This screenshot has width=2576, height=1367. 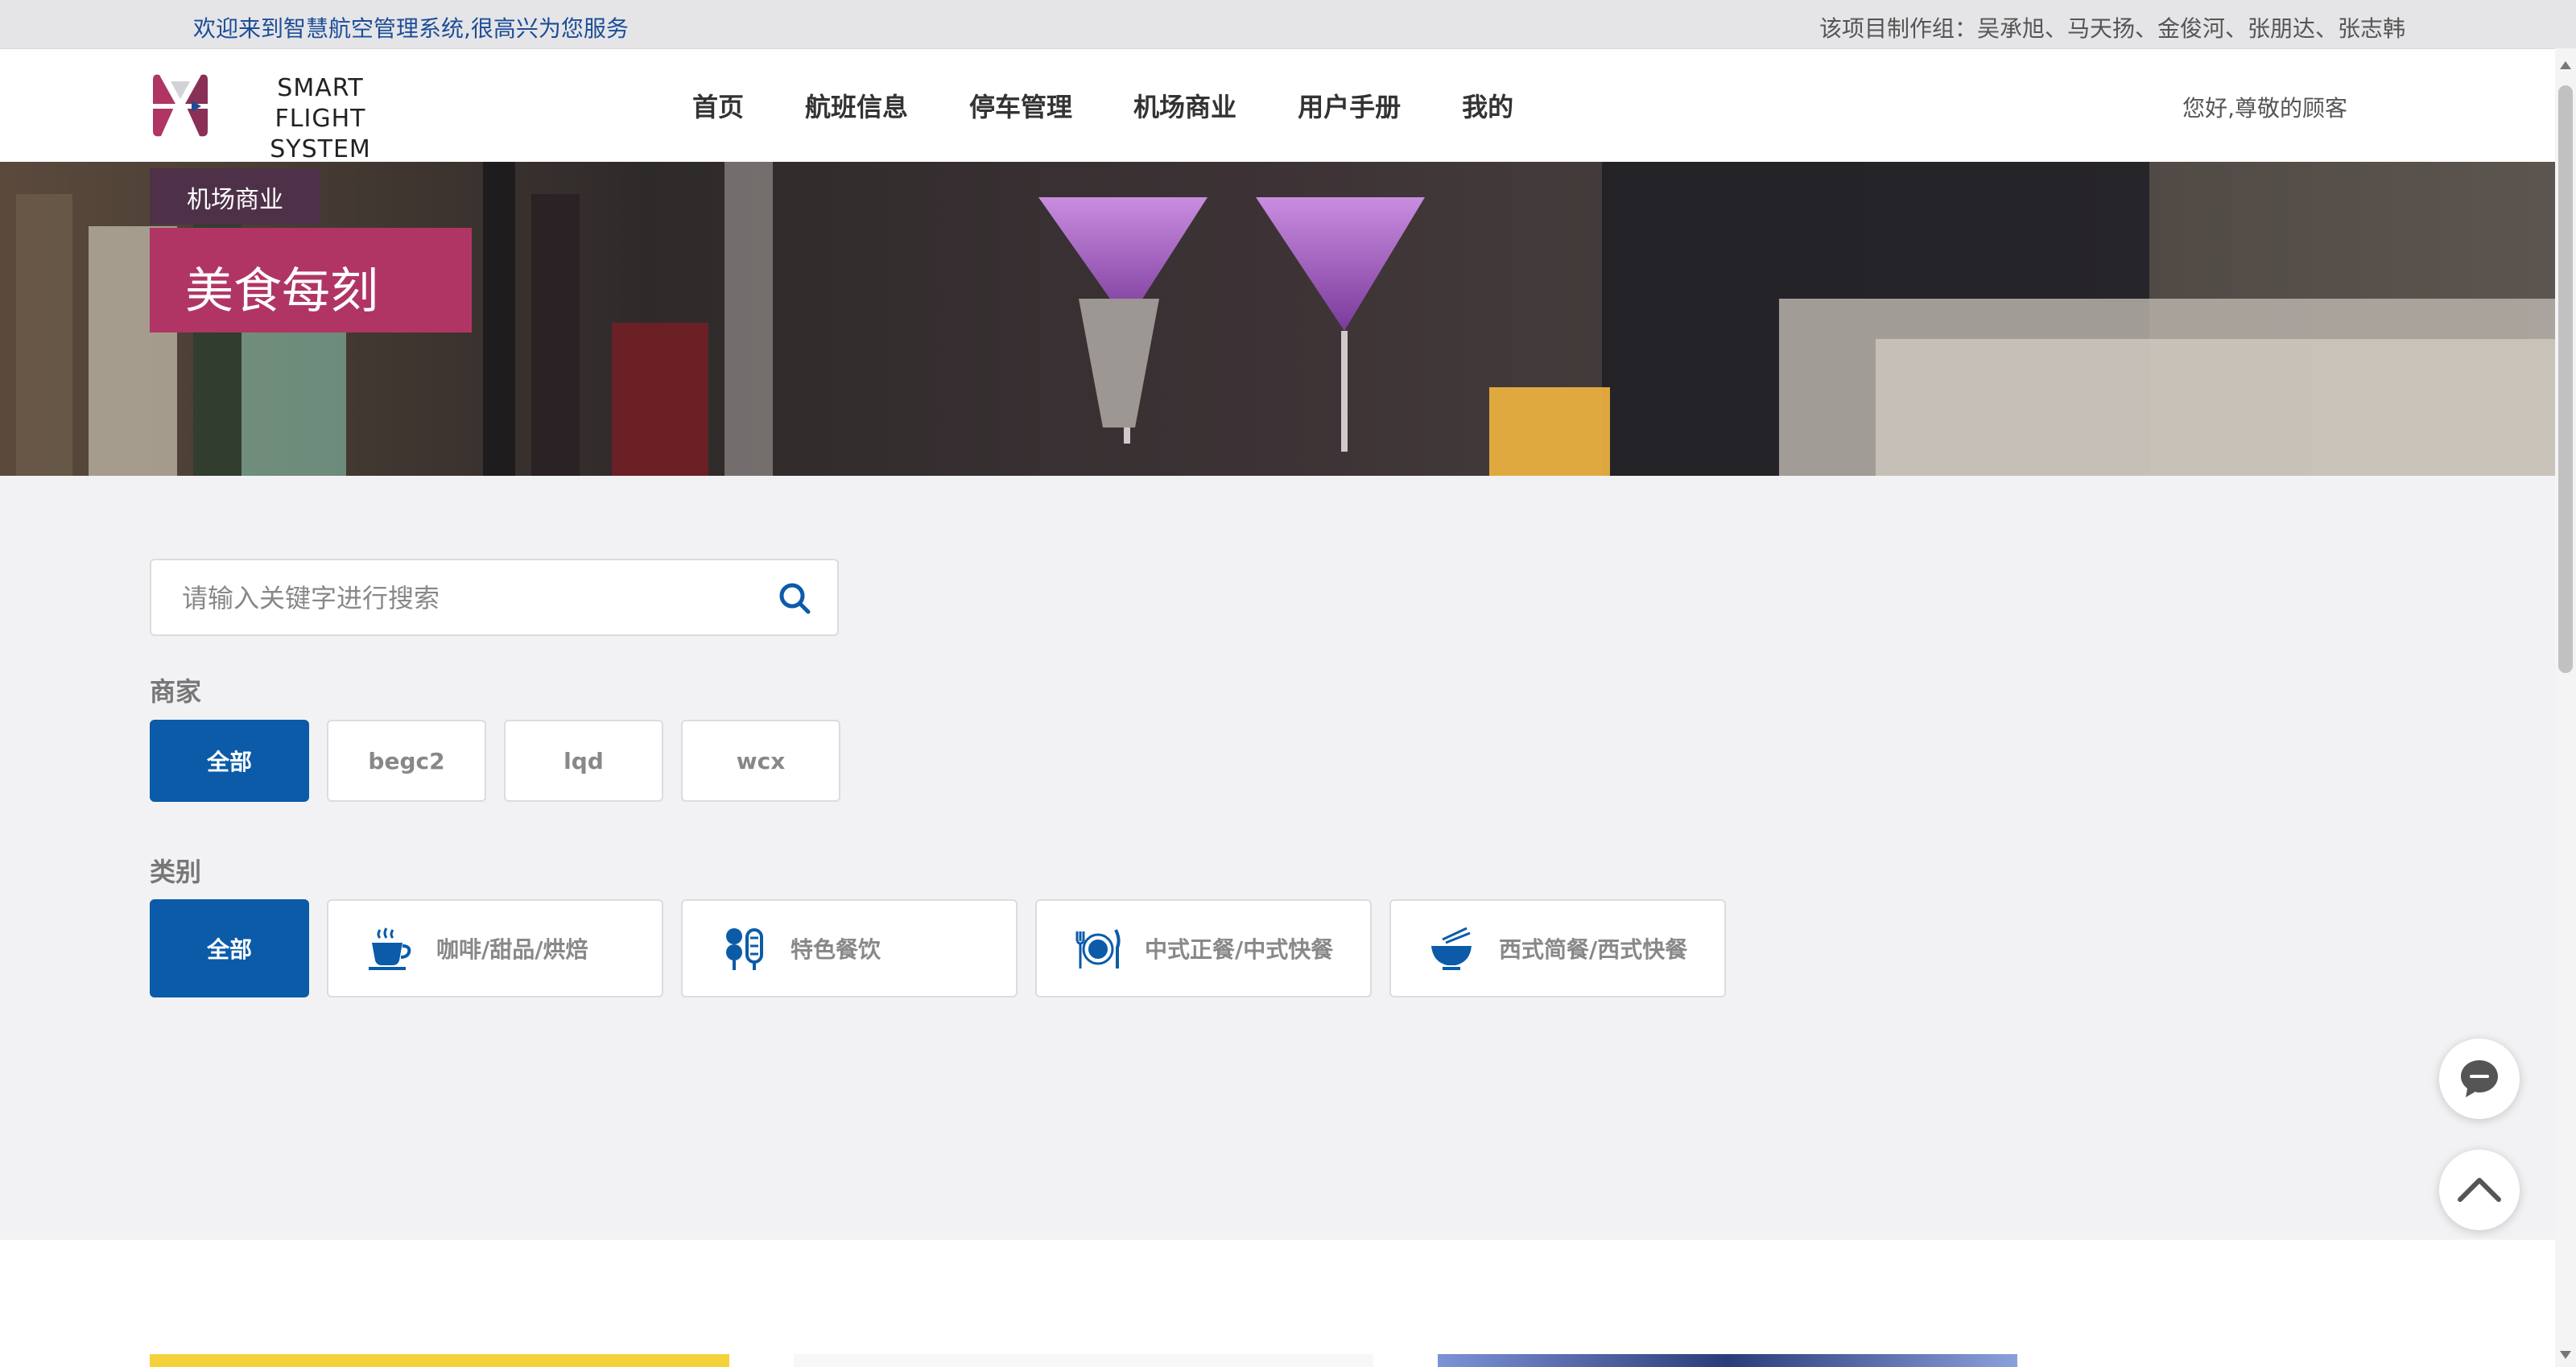 What do you see at coordinates (229, 948) in the screenshot?
I see `category-chip-all: 全部` at bounding box center [229, 948].